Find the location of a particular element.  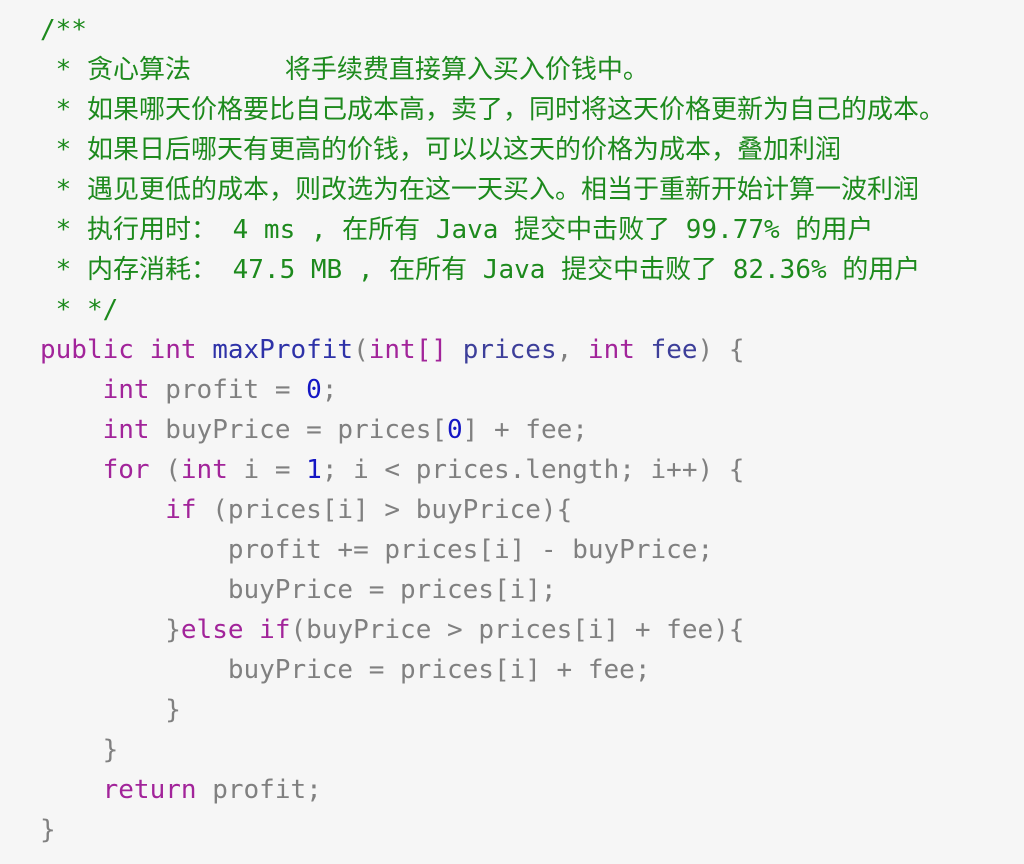

code-text: ] + fee; is located at coordinates (525, 430).